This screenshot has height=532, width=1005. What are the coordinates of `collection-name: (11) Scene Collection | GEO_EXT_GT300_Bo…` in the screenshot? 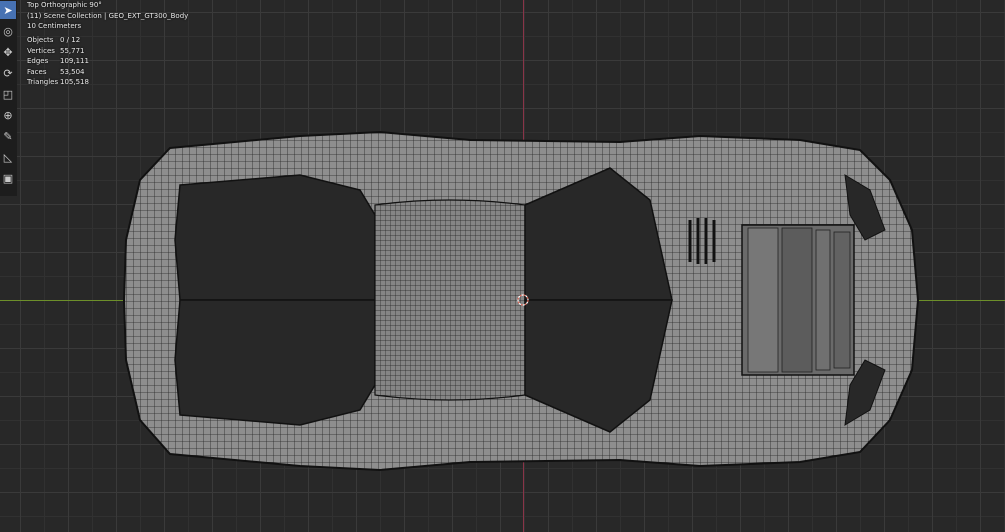 It's located at (108, 15).